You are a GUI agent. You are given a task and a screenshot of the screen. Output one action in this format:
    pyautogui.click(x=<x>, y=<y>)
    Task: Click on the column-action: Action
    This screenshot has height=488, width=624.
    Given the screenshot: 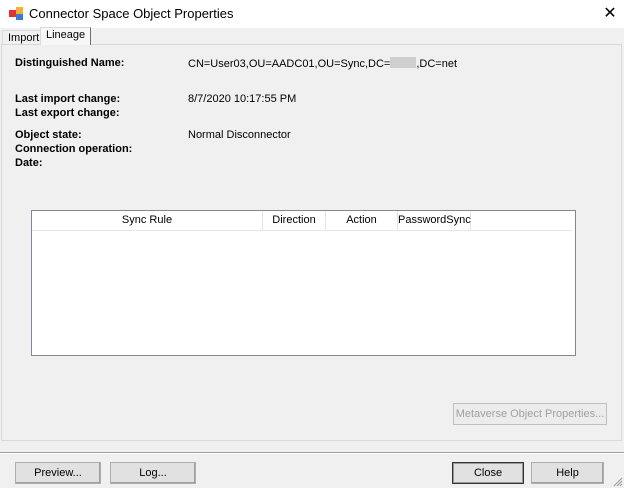 What is the action you would take?
    pyautogui.click(x=362, y=221)
    